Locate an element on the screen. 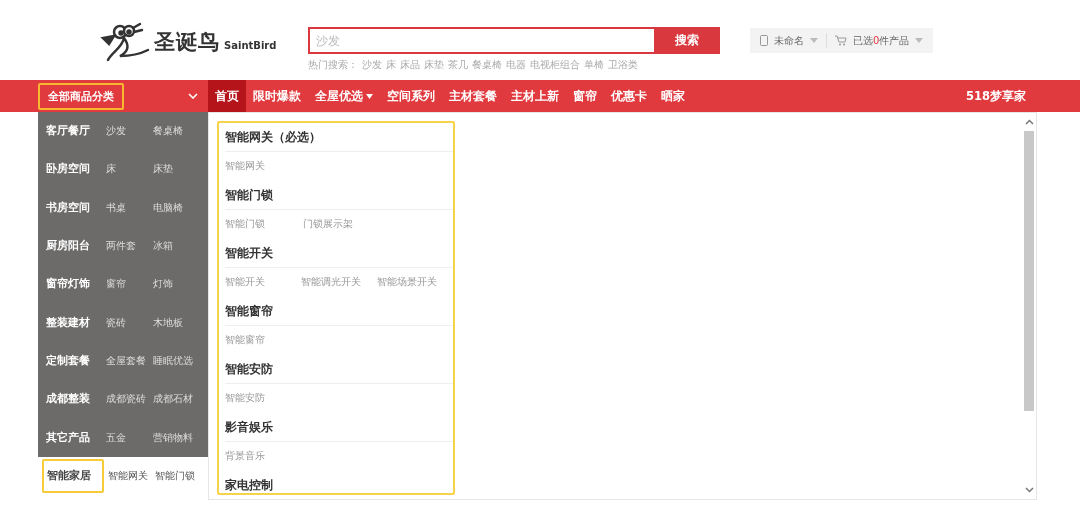 Image resolution: width=1080 pixels, height=510 pixels. subcategory-link: 成都瓷砖 is located at coordinates (129, 399).